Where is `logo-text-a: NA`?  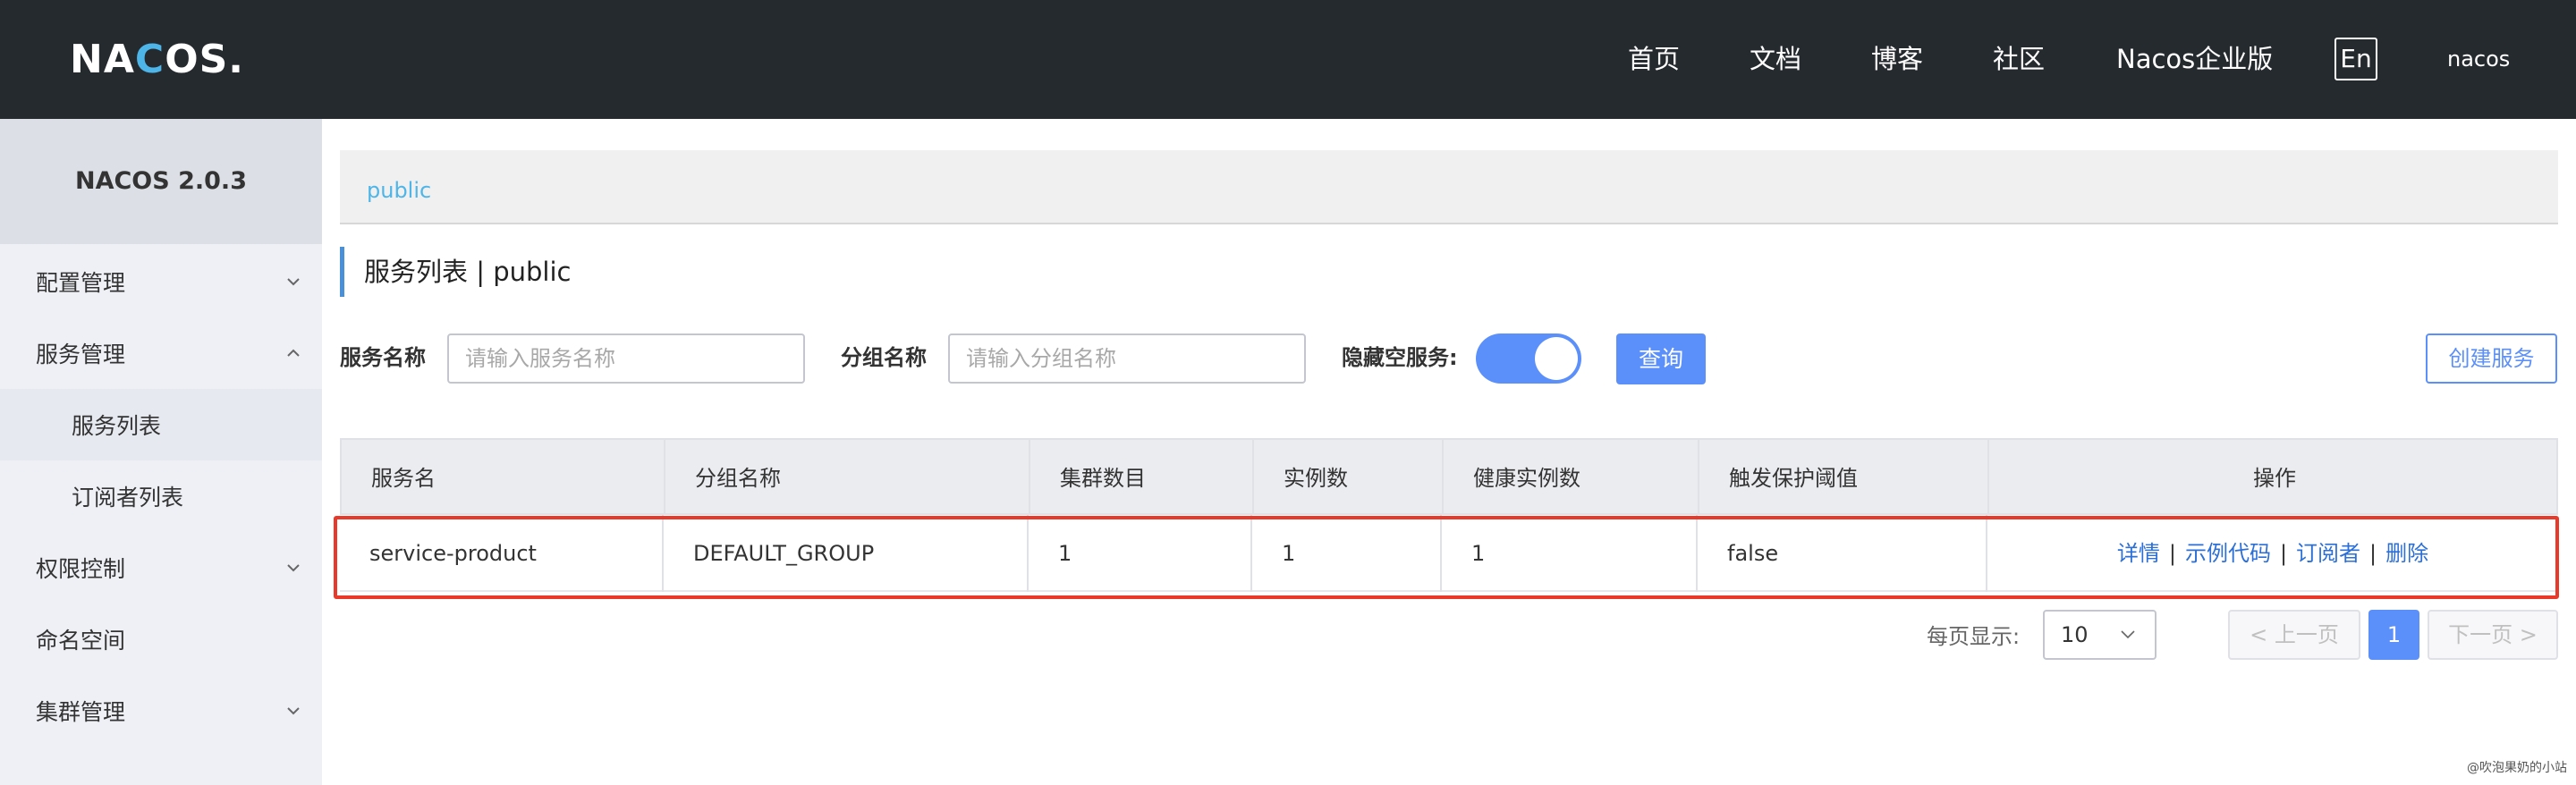 logo-text-a: NA is located at coordinates (102, 59).